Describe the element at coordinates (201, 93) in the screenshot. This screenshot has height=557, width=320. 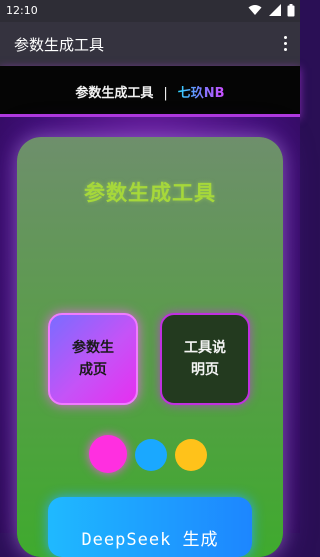
I see `header-brand: 七玖NB` at that location.